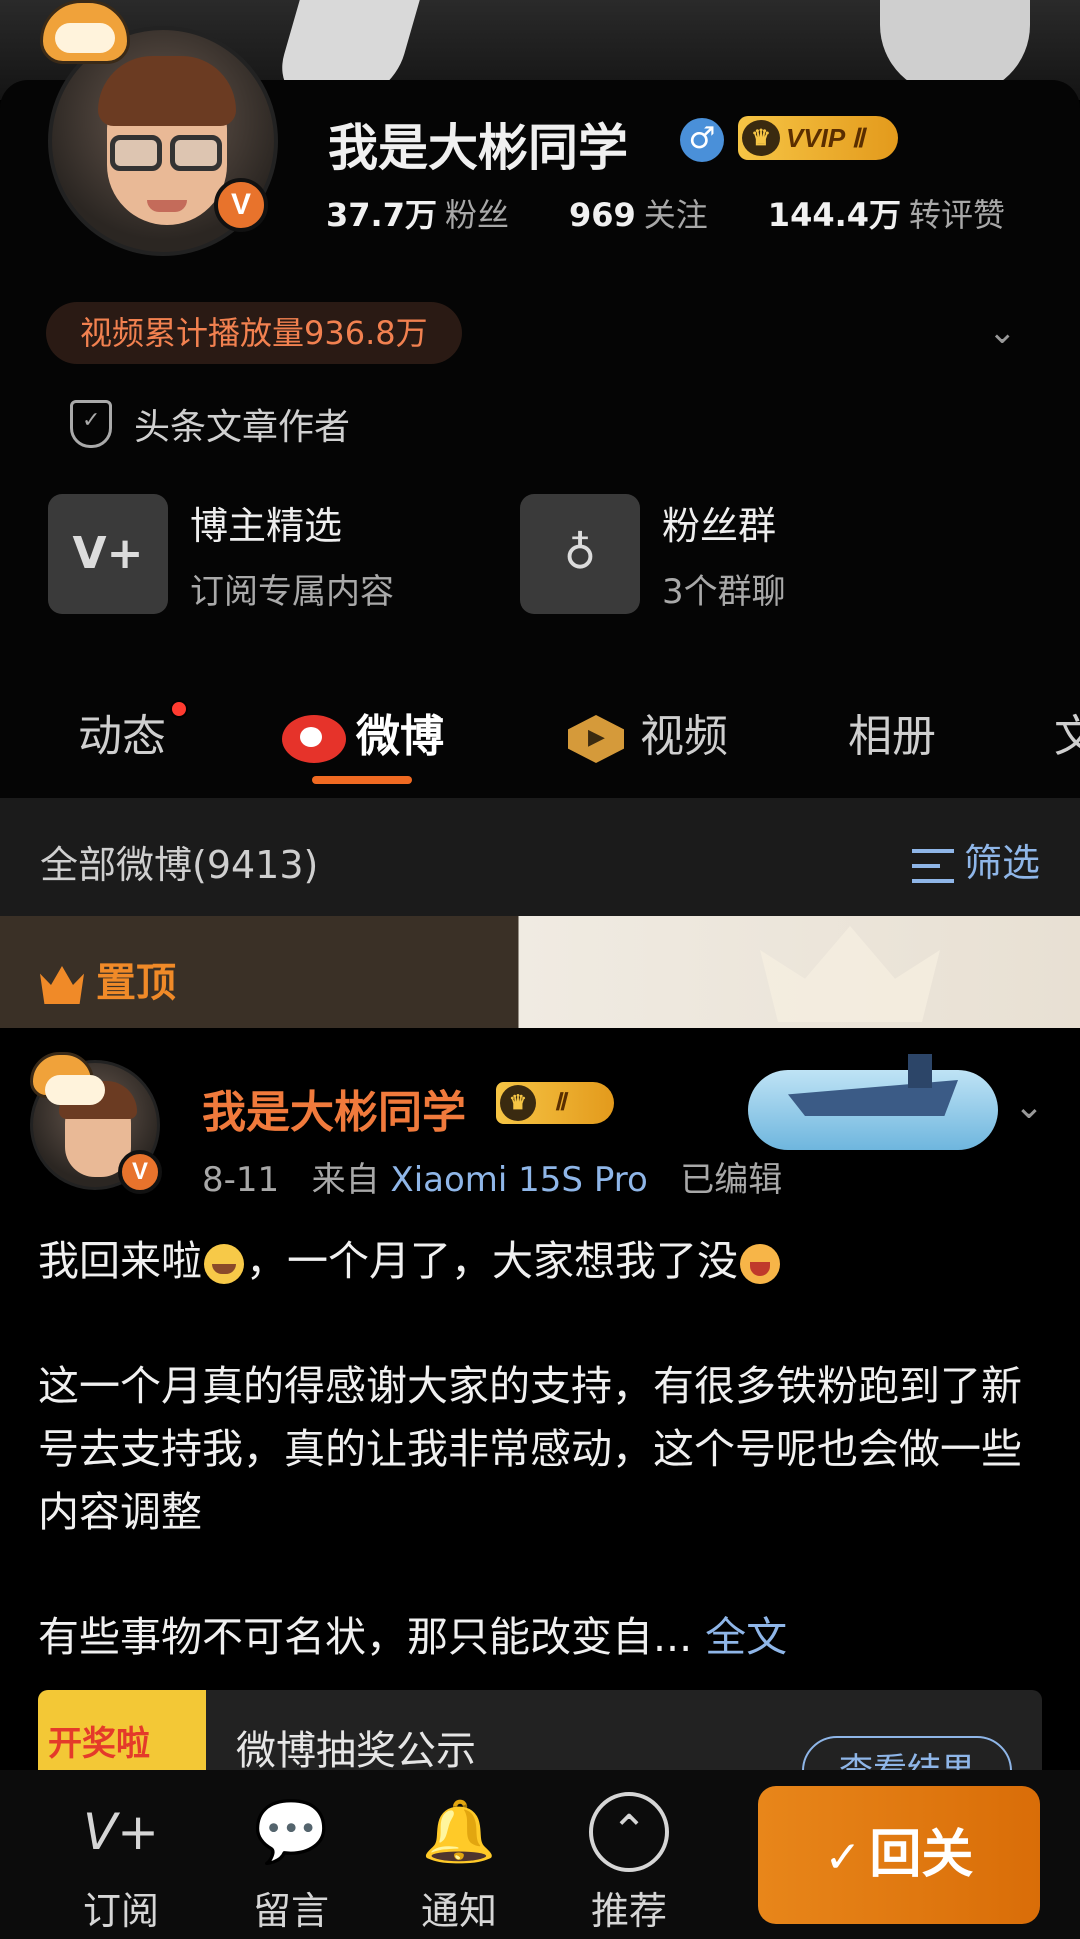  What do you see at coordinates (91, 424) in the screenshot?
I see `shield-icon` at bounding box center [91, 424].